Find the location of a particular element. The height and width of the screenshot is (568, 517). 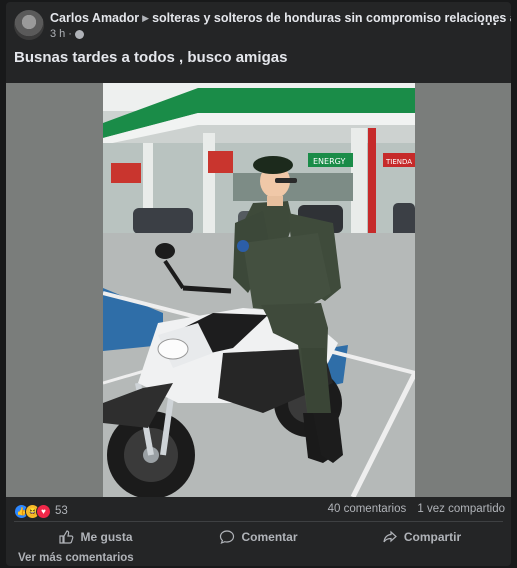

comment-button: Comentar is located at coordinates (258, 537).